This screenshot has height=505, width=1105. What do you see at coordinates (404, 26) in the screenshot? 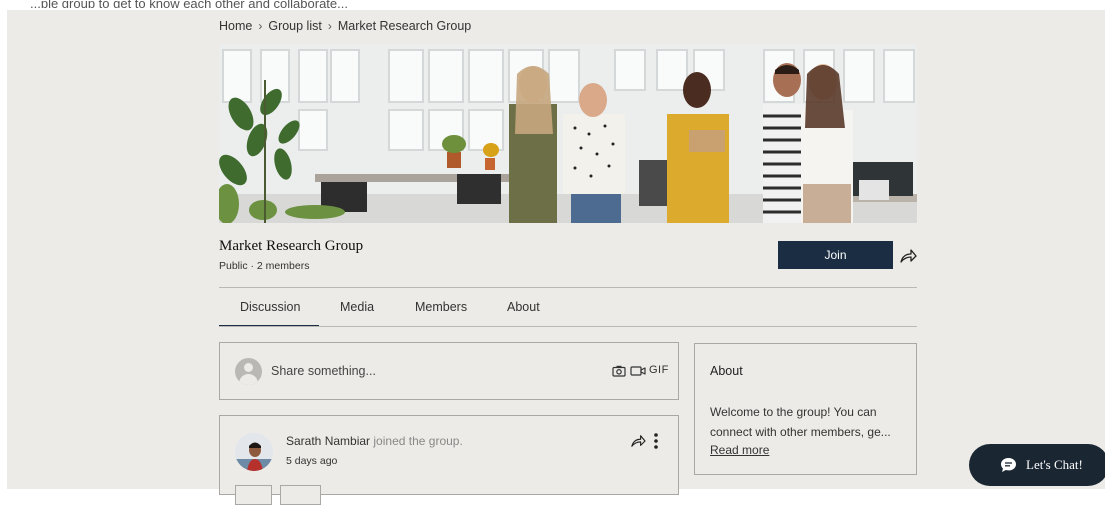
I see `breadcrumb-current: Market Research Group` at bounding box center [404, 26].